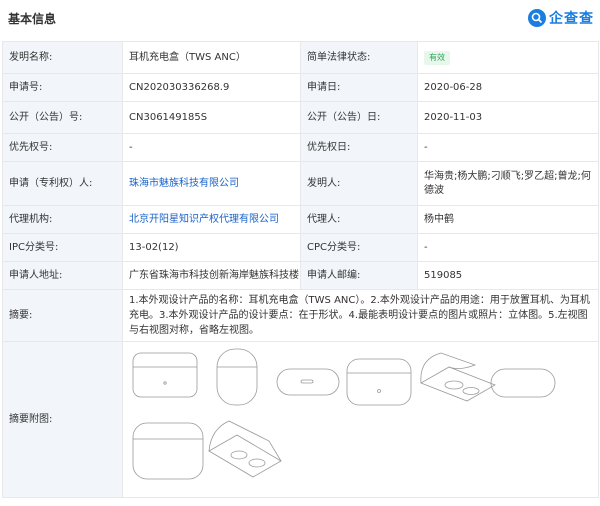 The image size is (600, 506). I want to click on app-no-label: 申请号:, so click(62, 87).